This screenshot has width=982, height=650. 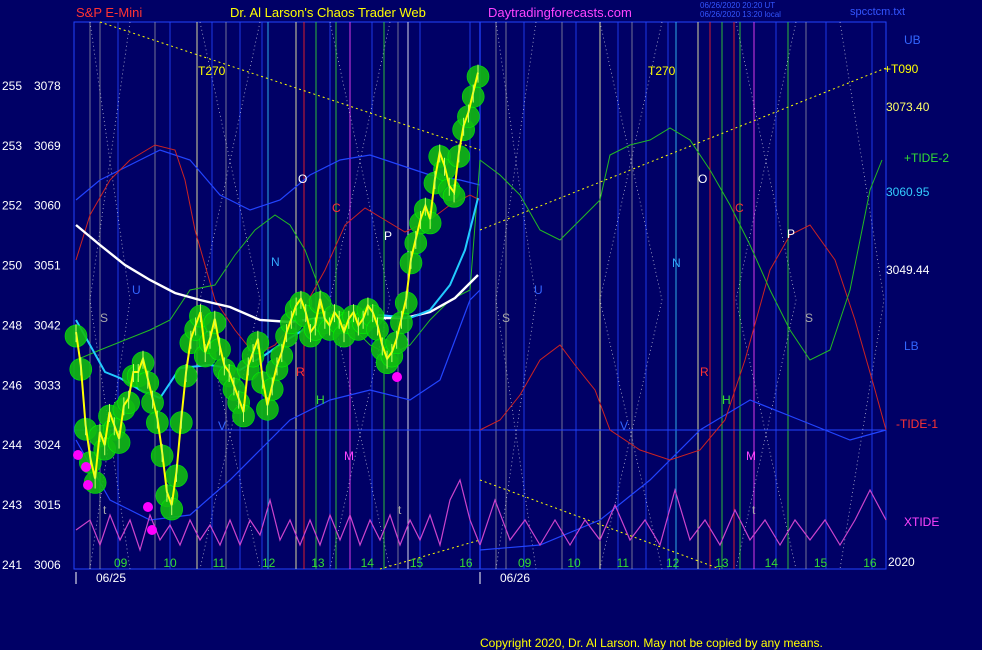 What do you see at coordinates (302, 179) in the screenshot?
I see `marker-label-2: O` at bounding box center [302, 179].